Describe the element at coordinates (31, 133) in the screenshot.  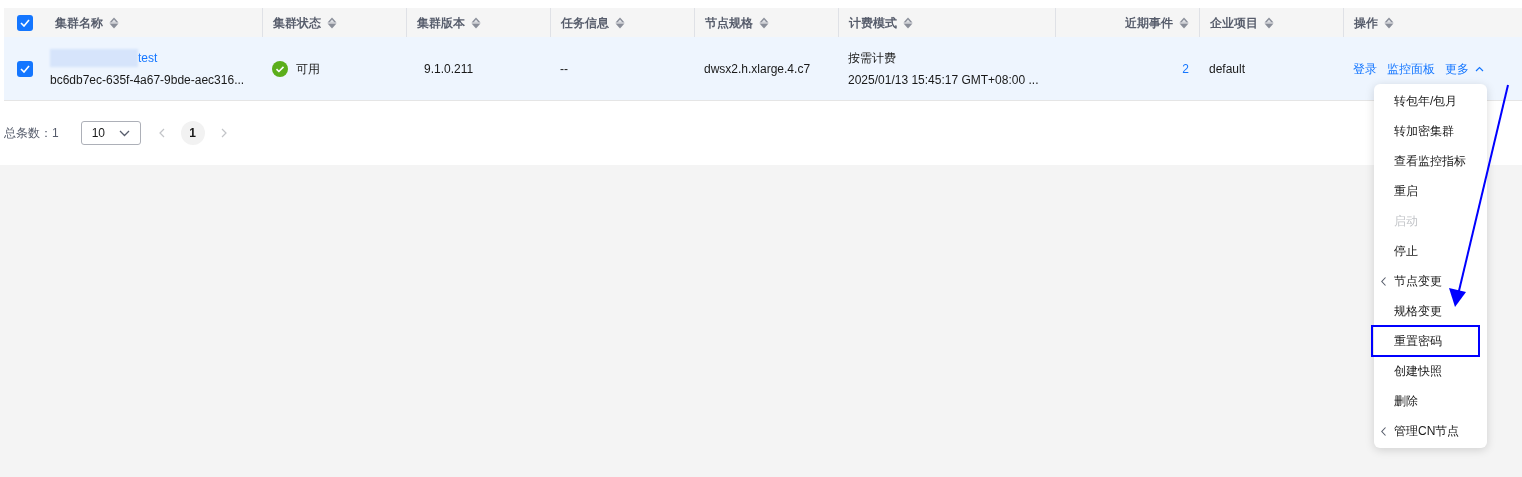
I see `total-count: 总条数：1` at that location.